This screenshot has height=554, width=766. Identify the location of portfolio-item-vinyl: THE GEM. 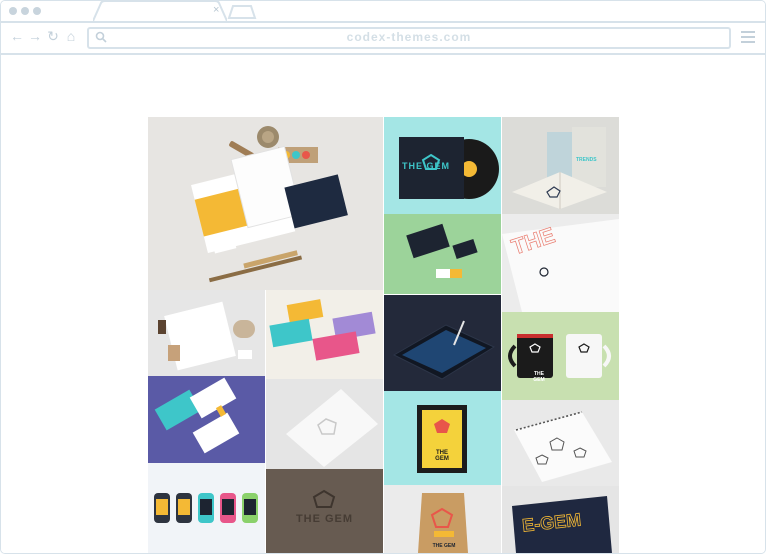
(442, 165).